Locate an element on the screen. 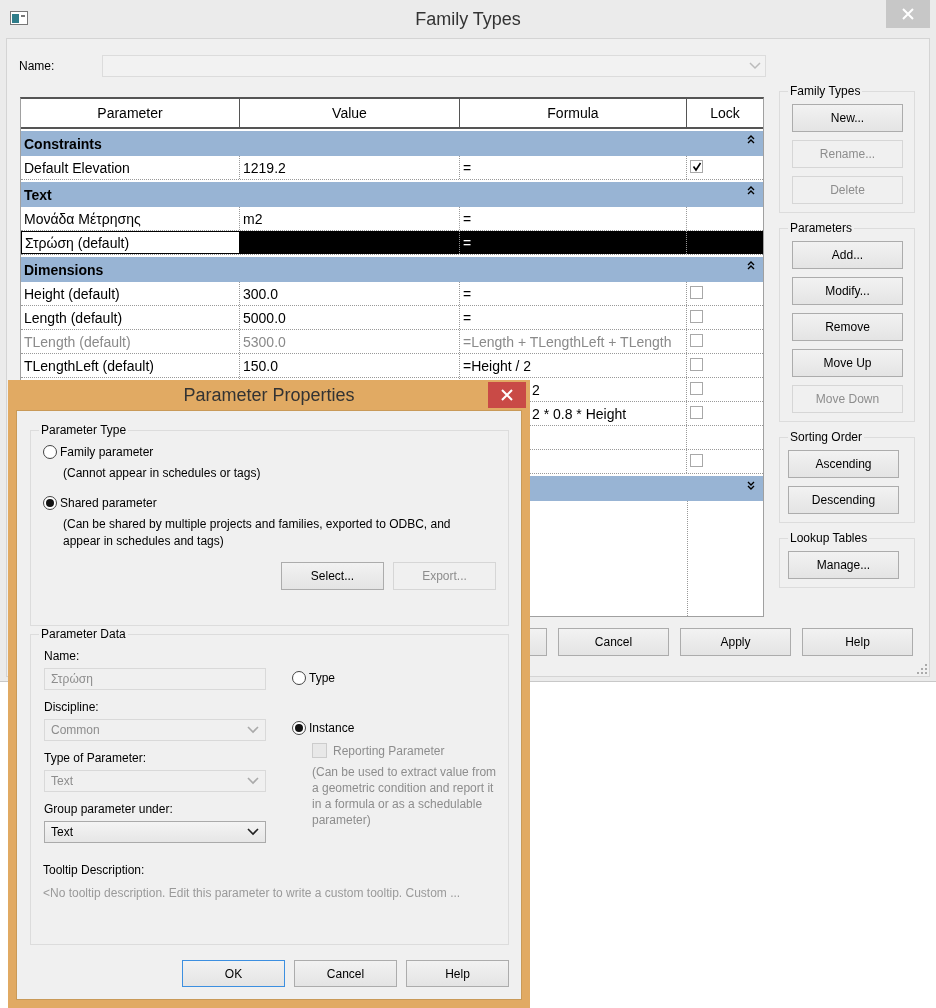 Image resolution: width=936 pixels, height=1008 pixels. option-note: (Cannot appear in schedules or tags) is located at coordinates (162, 473).